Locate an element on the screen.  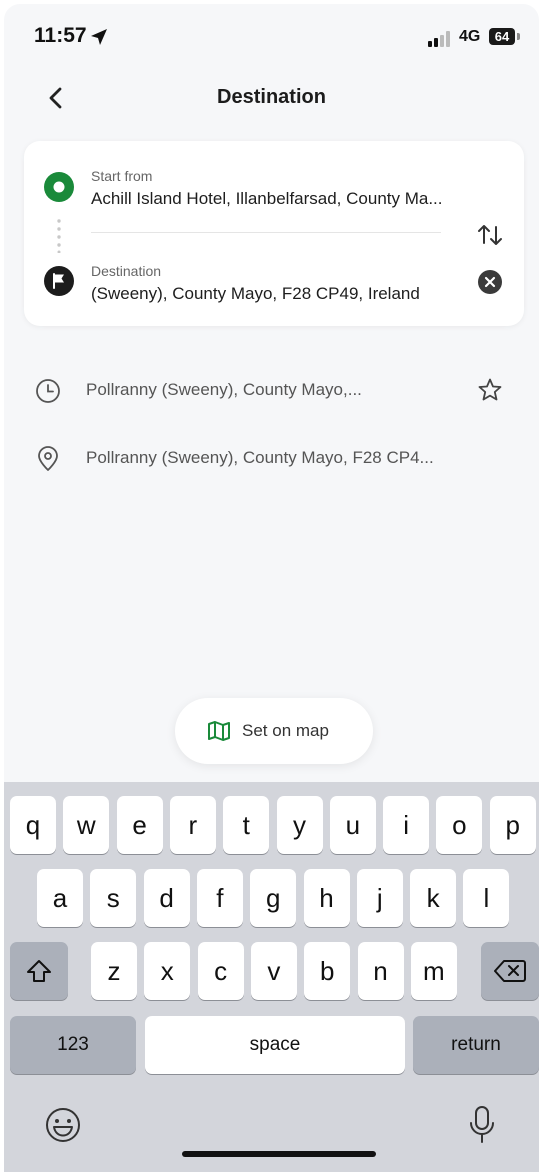
start-point-icon is located at coordinates (59, 187).